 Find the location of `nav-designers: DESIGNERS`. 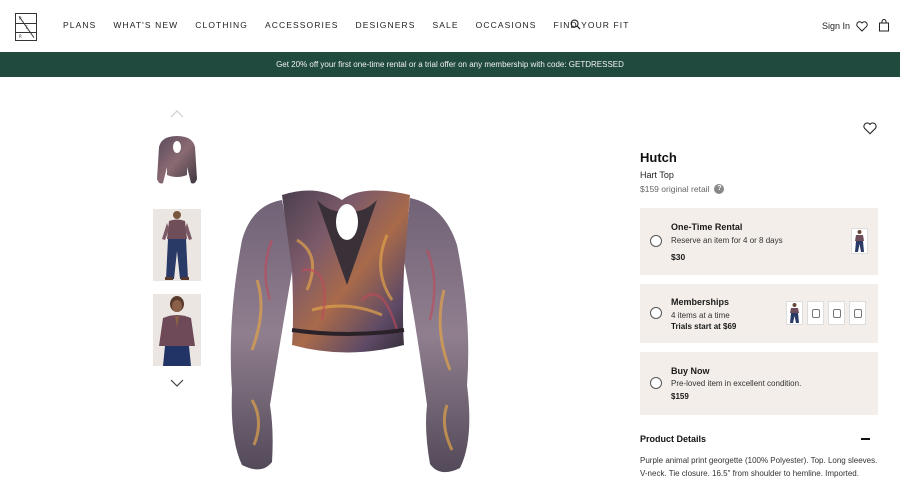

nav-designers: DESIGNERS is located at coordinates (386, 25).